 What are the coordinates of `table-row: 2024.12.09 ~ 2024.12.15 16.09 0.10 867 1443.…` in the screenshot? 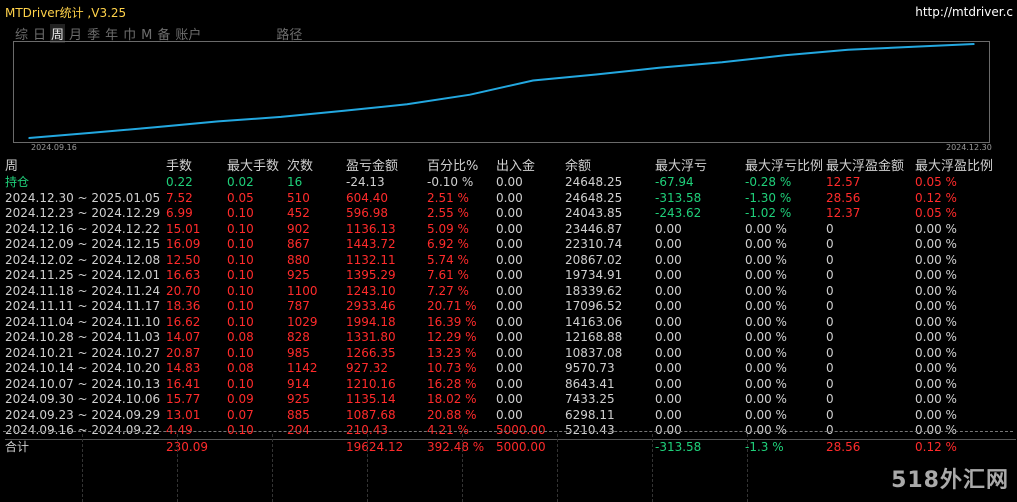 It's located at (510, 245).